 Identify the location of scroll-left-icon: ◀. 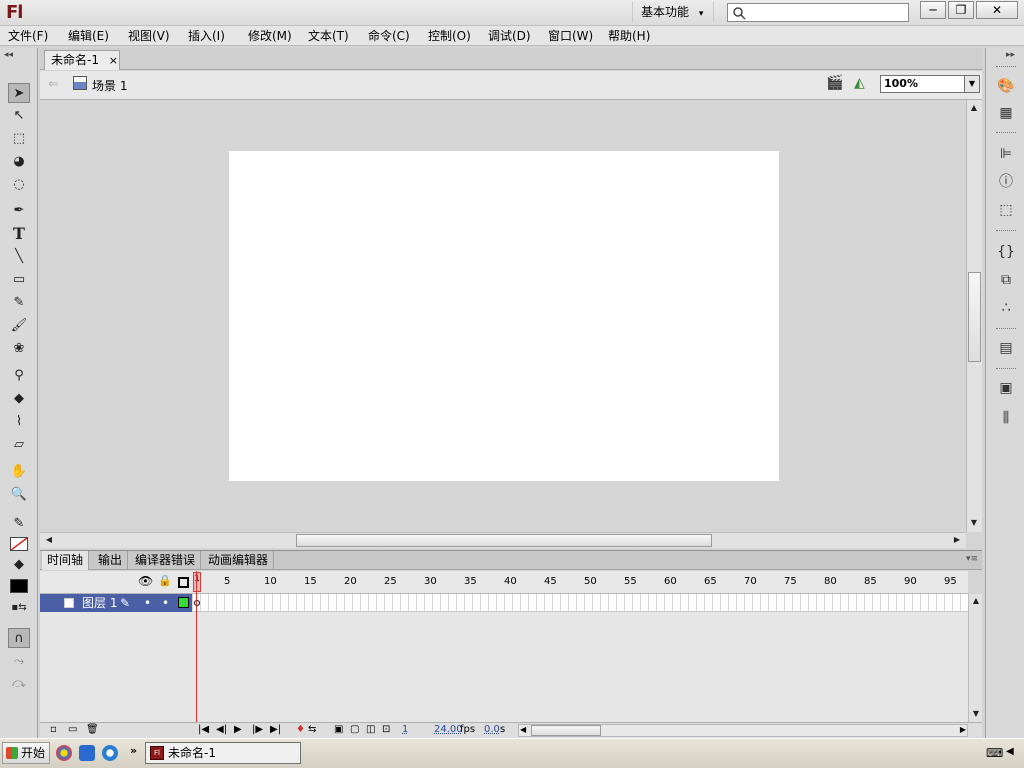
(523, 729).